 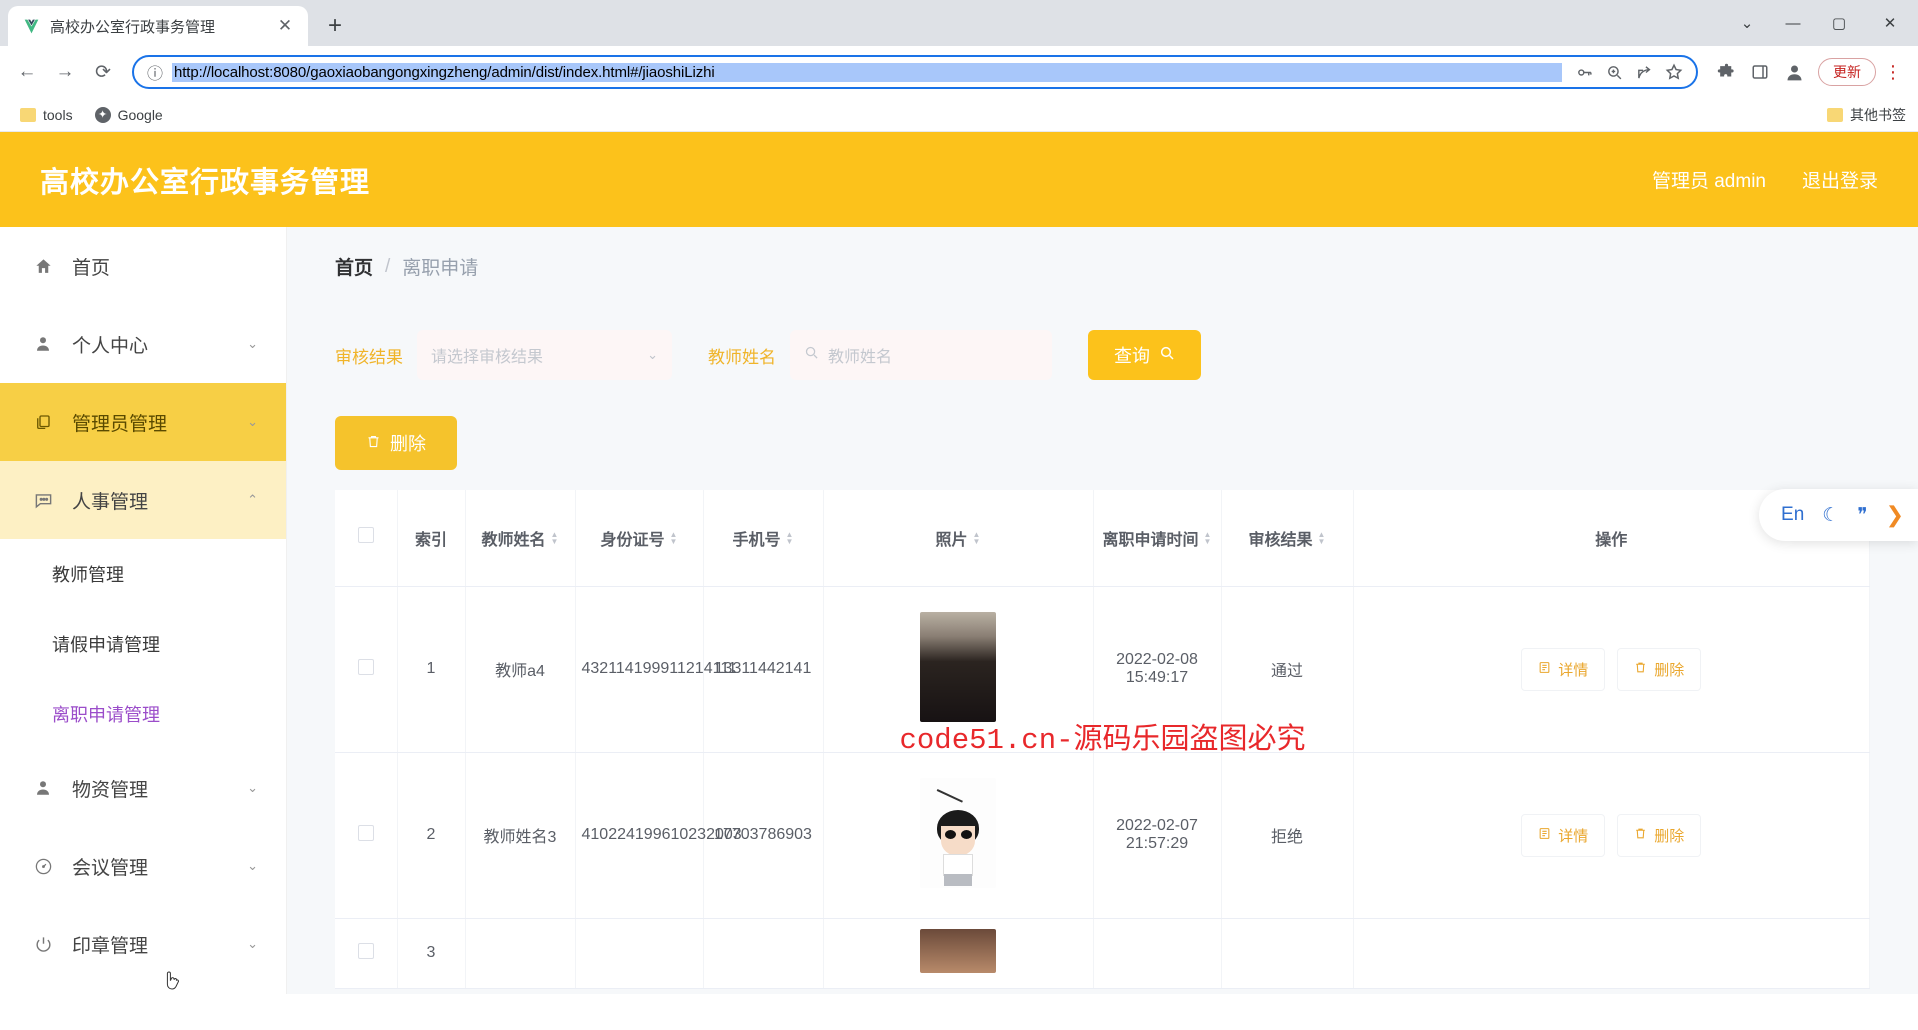 What do you see at coordinates (43, 788) in the screenshot?
I see `person-icon` at bounding box center [43, 788].